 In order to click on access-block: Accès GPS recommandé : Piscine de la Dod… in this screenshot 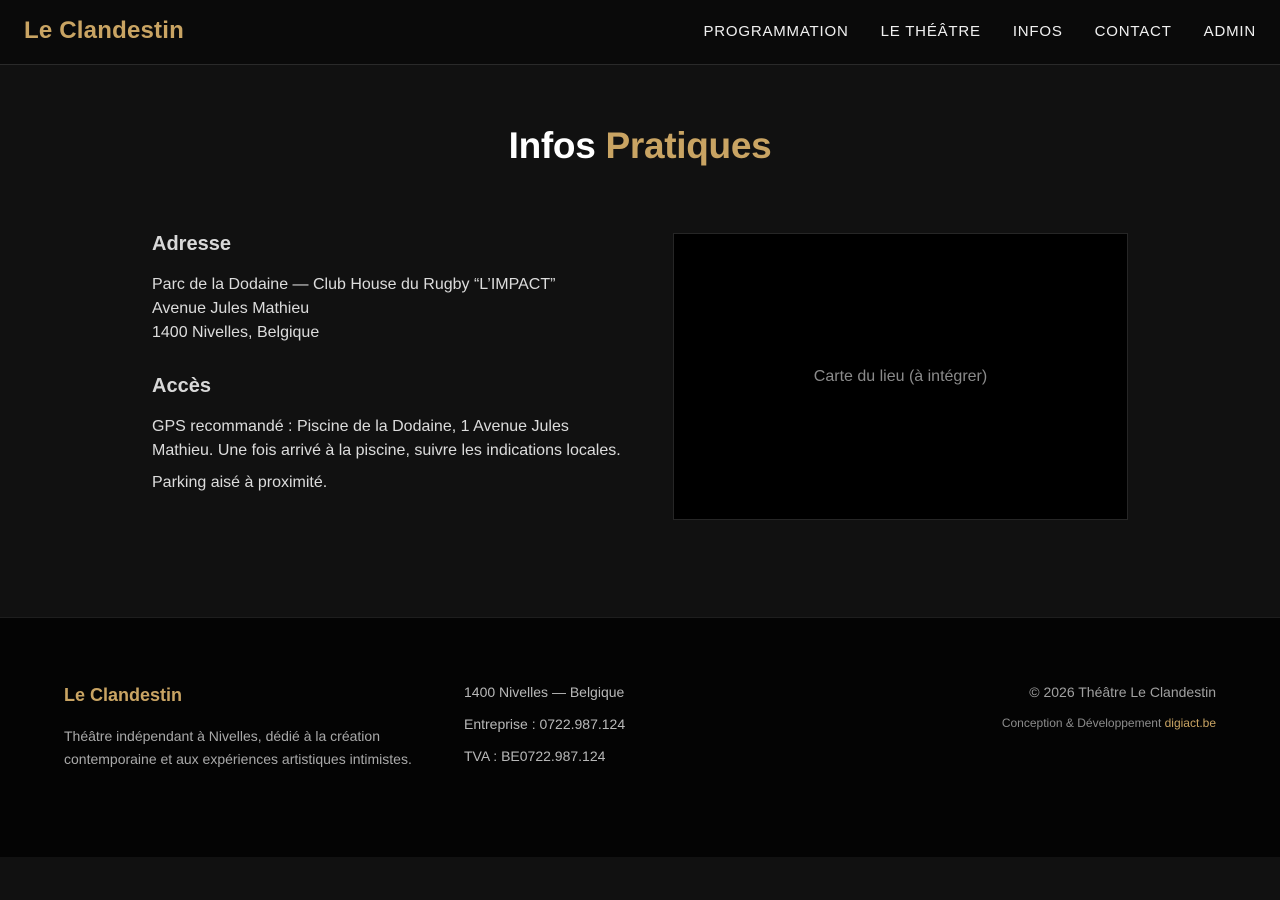, I will do `click(387, 435)`.